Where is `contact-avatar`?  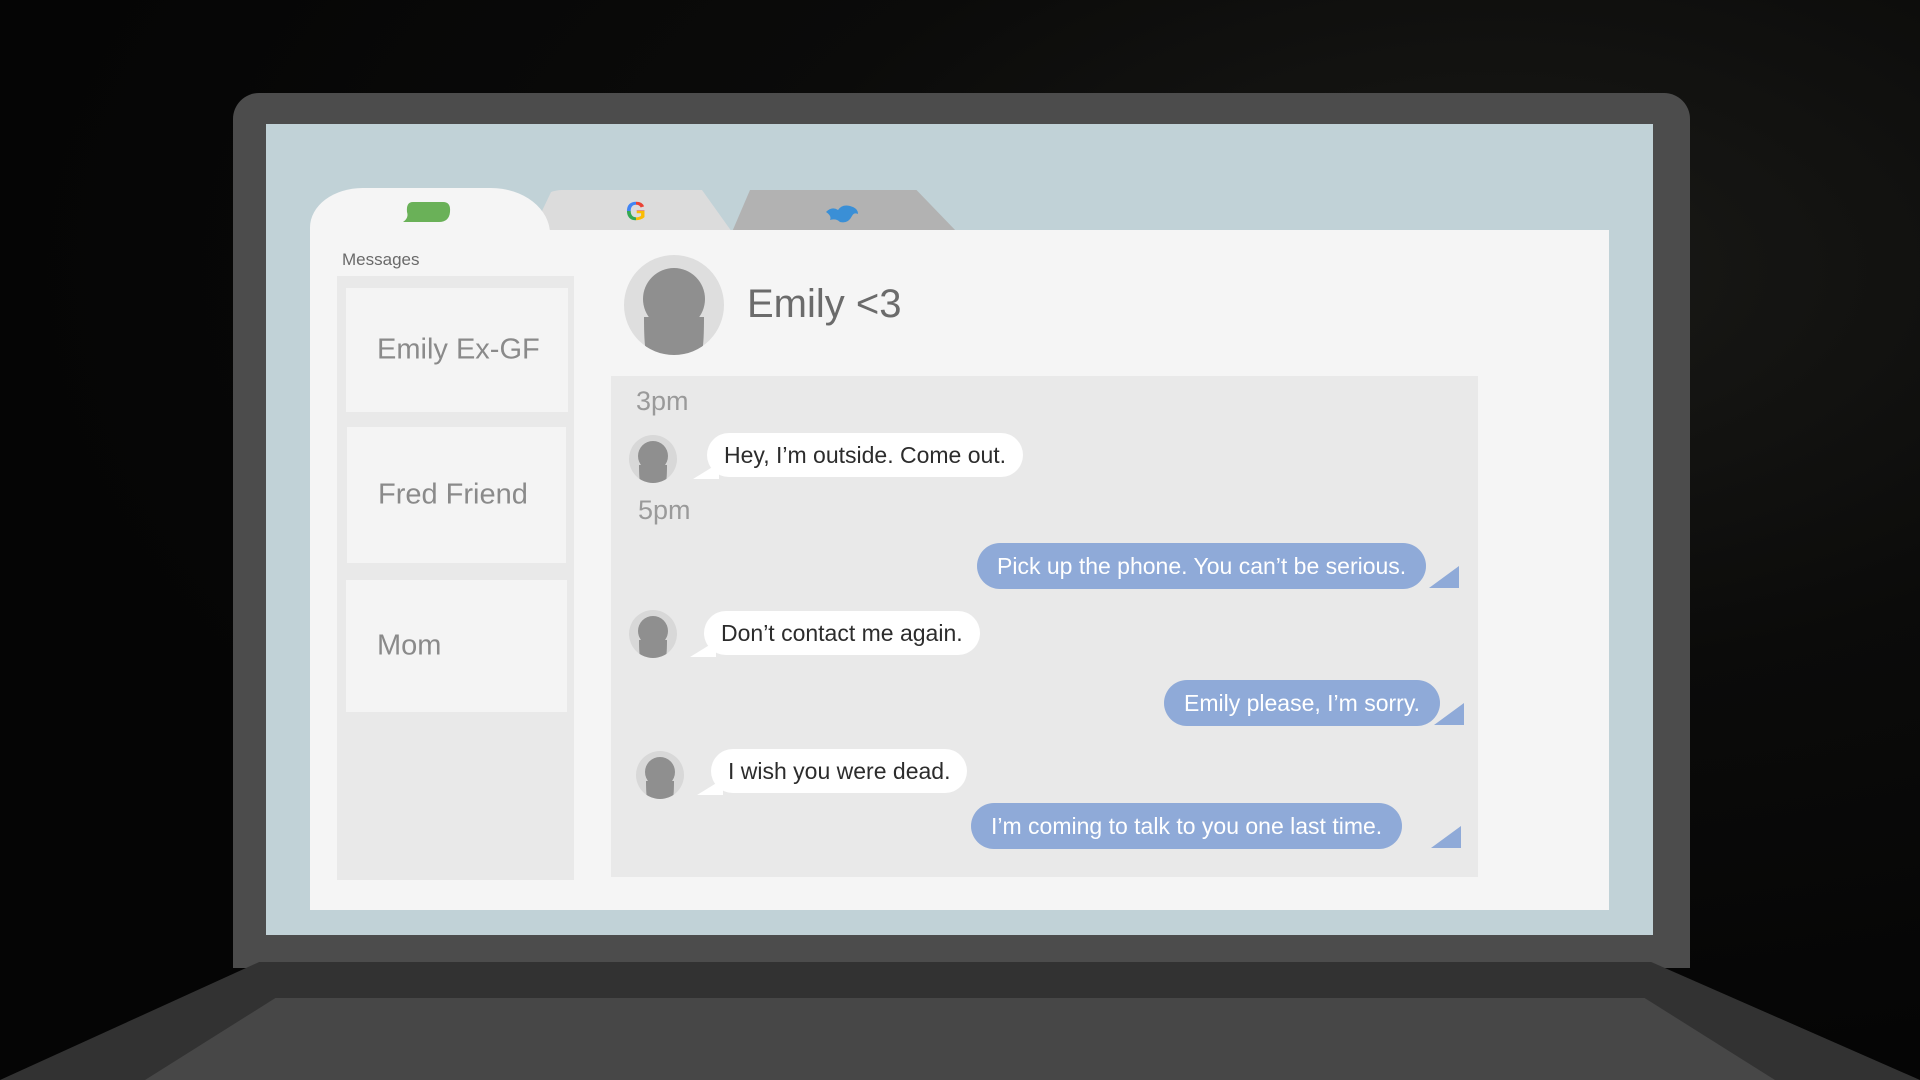
contact-avatar is located at coordinates (674, 305).